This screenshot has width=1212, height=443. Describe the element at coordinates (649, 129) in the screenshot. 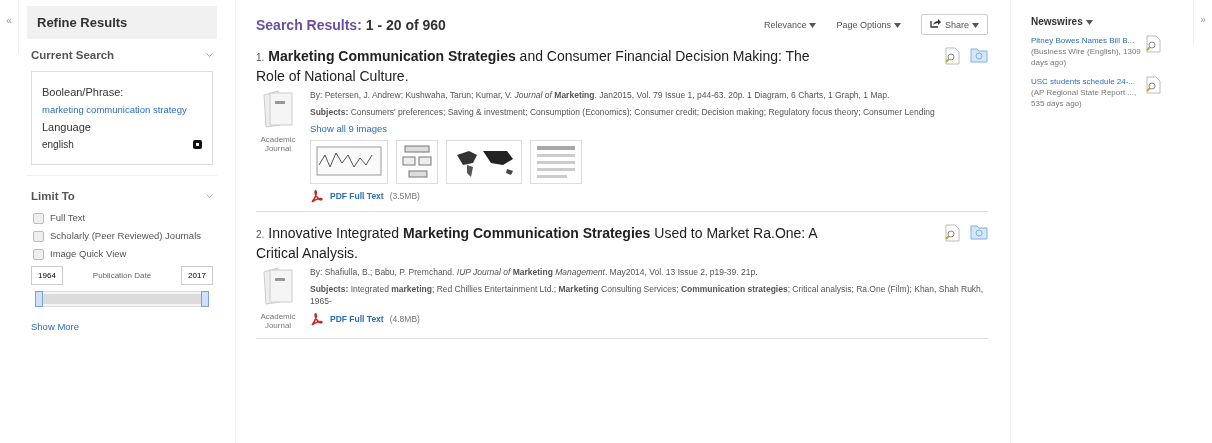

I see `show-images-link: Show all 9 images` at that location.